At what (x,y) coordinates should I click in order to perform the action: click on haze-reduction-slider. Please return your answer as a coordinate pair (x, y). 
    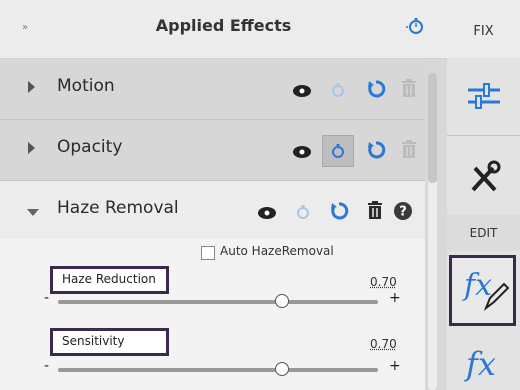
    Looking at the image, I should click on (218, 302).